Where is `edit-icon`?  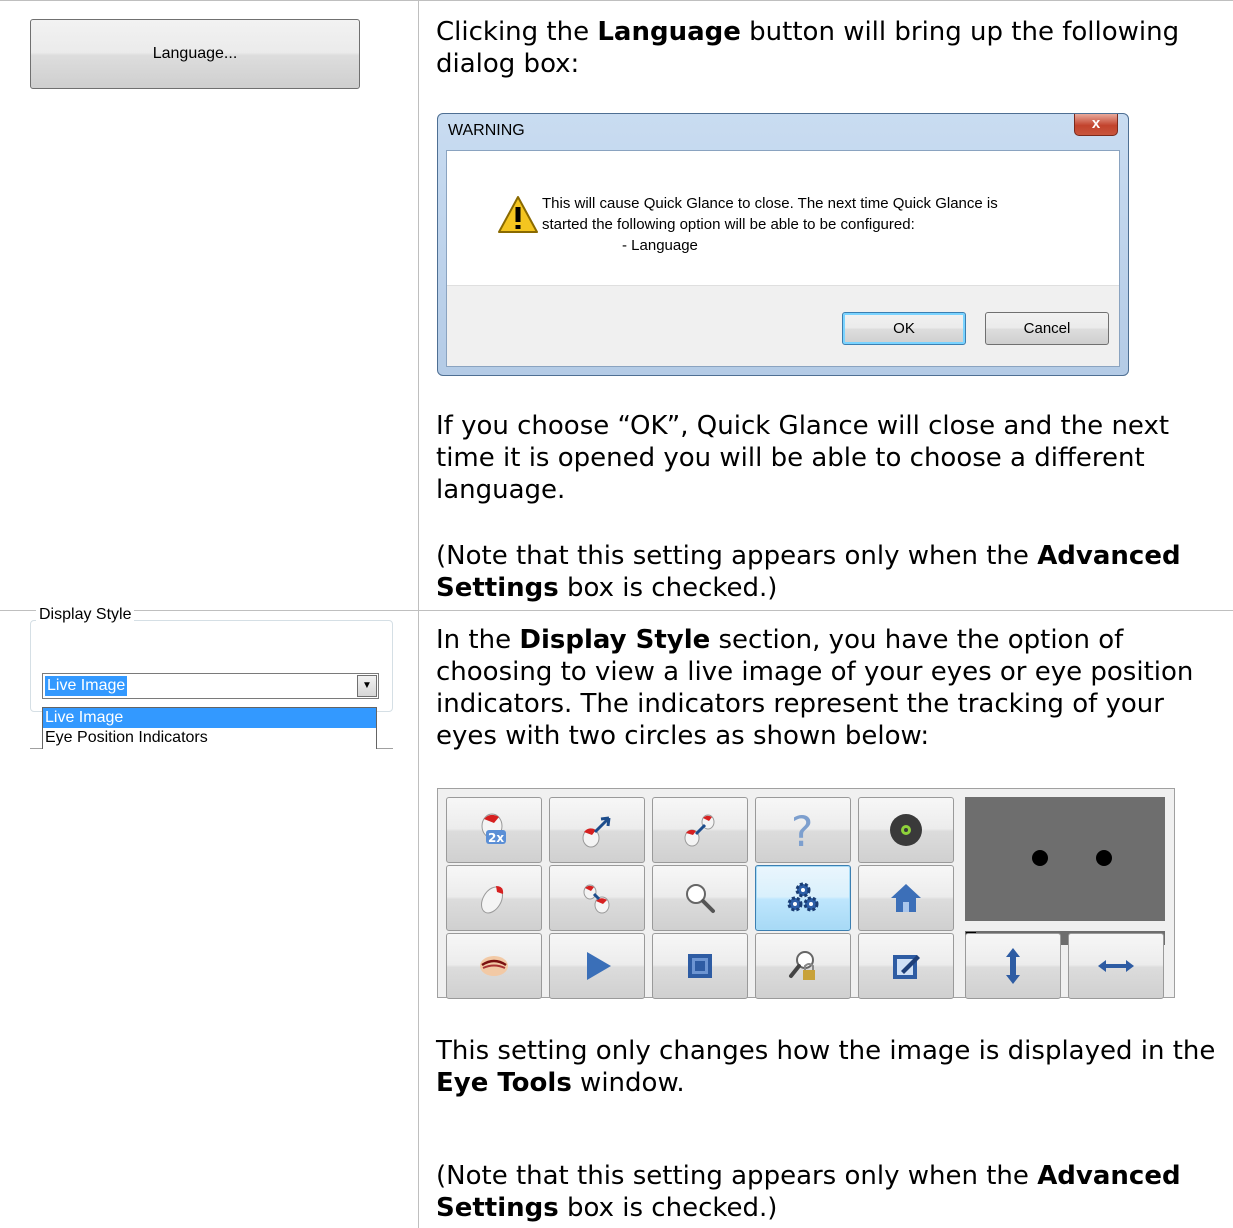 edit-icon is located at coordinates (906, 967).